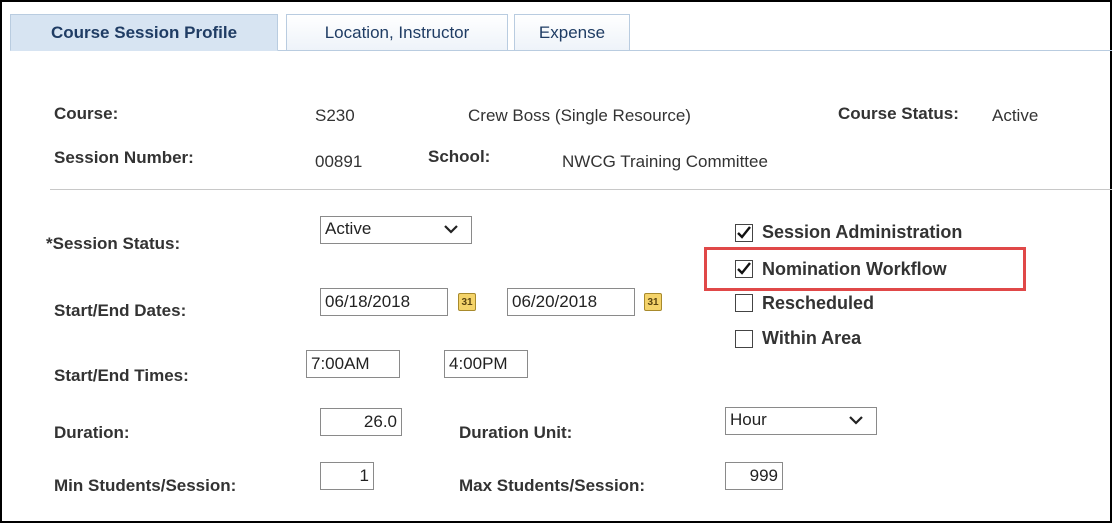 This screenshot has width=1112, height=523. What do you see at coordinates (347, 476) in the screenshot?
I see `min-students-input: 1` at bounding box center [347, 476].